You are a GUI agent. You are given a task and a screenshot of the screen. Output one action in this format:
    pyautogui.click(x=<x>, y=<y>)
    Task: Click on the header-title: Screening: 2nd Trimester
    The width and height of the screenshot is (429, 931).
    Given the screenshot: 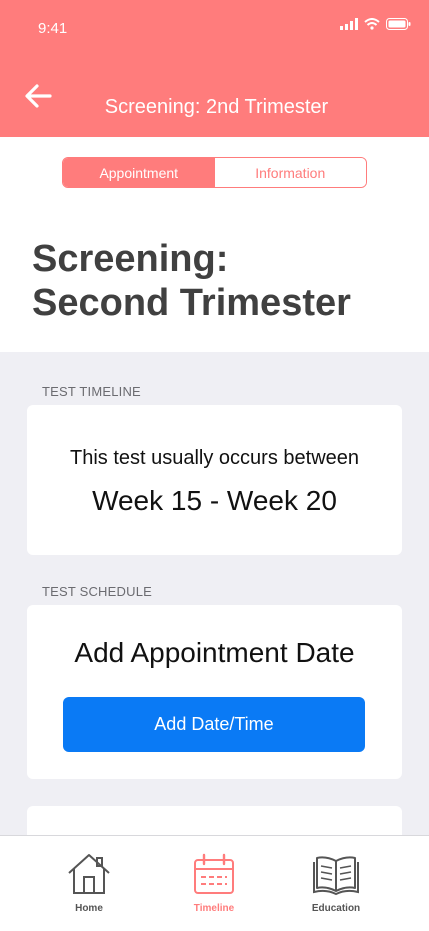 What is the action you would take?
    pyautogui.click(x=216, y=107)
    